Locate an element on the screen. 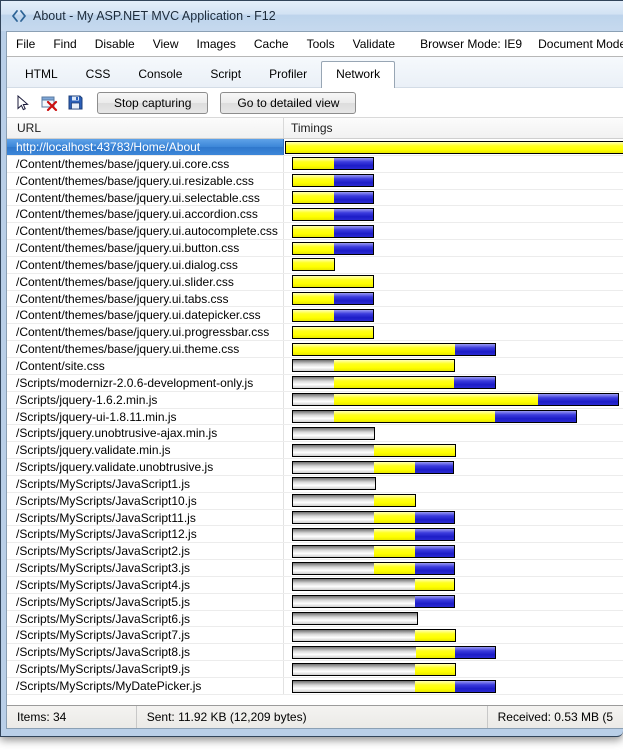 This screenshot has width=623, height=750. table-row: /Scripts/MyScripts/JavaScript1.js is located at coordinates (315, 484).